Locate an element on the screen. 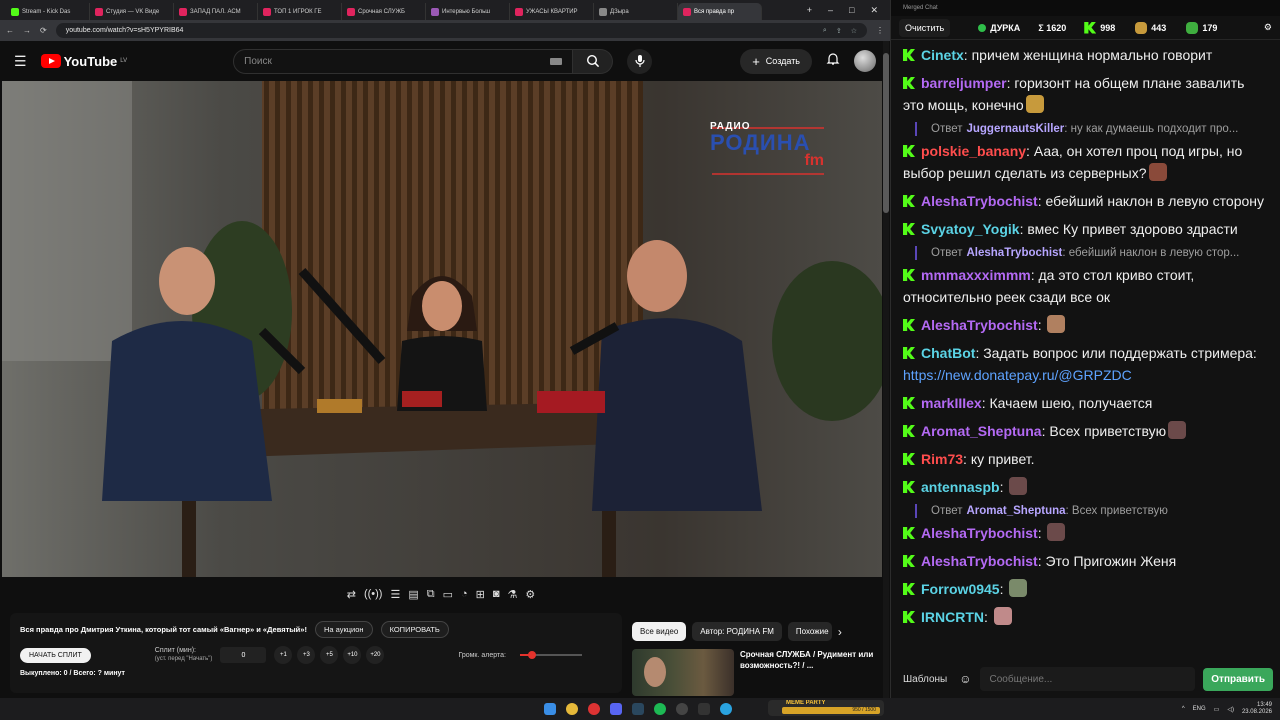 This screenshot has width=1280, height=720. back-icon: ← is located at coordinates (10, 30).